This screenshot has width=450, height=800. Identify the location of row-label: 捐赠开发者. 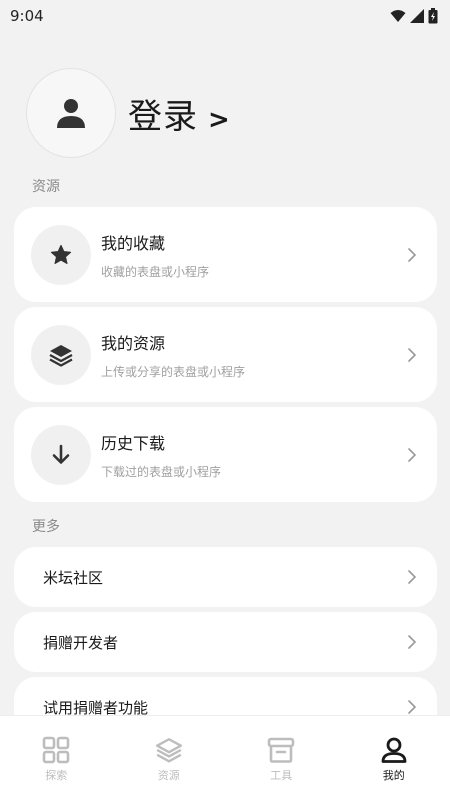
(81, 642).